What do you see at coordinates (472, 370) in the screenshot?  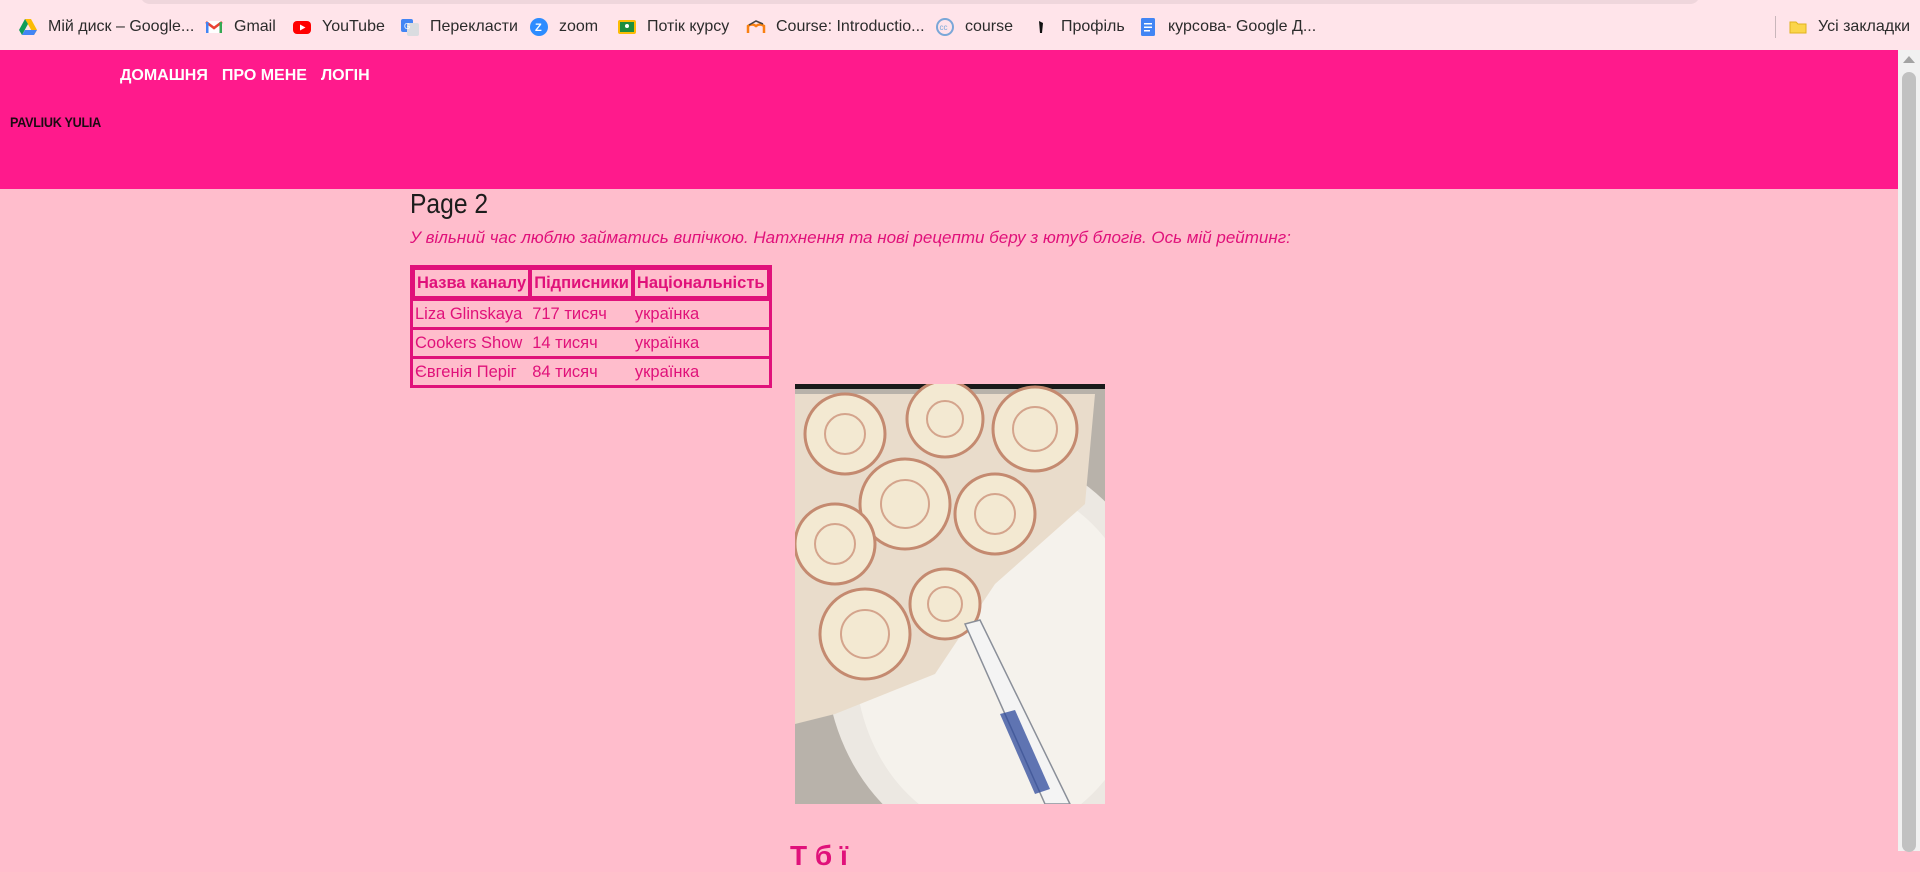 I see `table-cell: Євгенія Періг` at bounding box center [472, 370].